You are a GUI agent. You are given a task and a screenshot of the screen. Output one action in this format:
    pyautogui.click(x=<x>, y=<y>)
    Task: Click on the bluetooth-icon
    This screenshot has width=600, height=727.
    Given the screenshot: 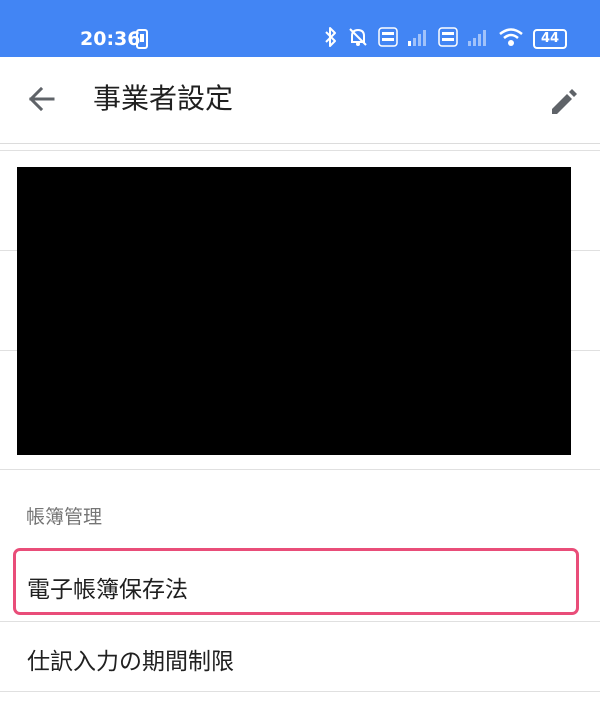 What is the action you would take?
    pyautogui.click(x=331, y=39)
    